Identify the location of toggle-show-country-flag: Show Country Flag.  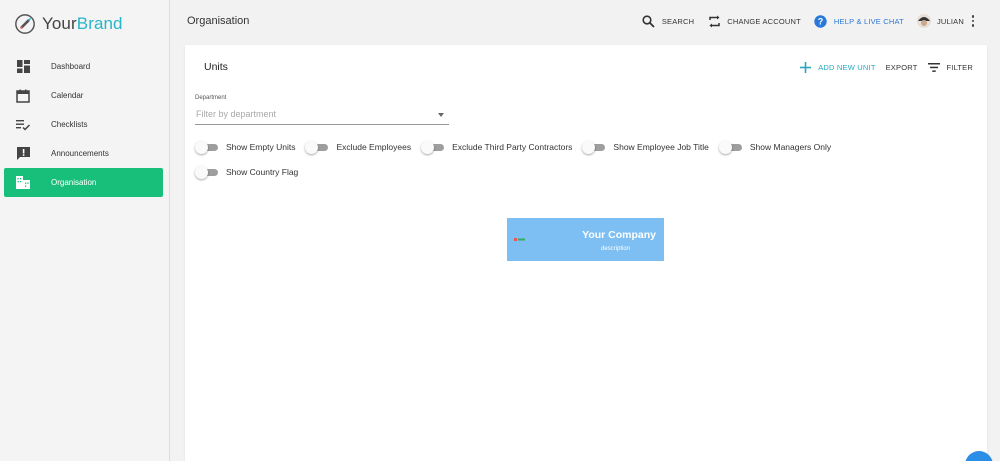
(247, 172).